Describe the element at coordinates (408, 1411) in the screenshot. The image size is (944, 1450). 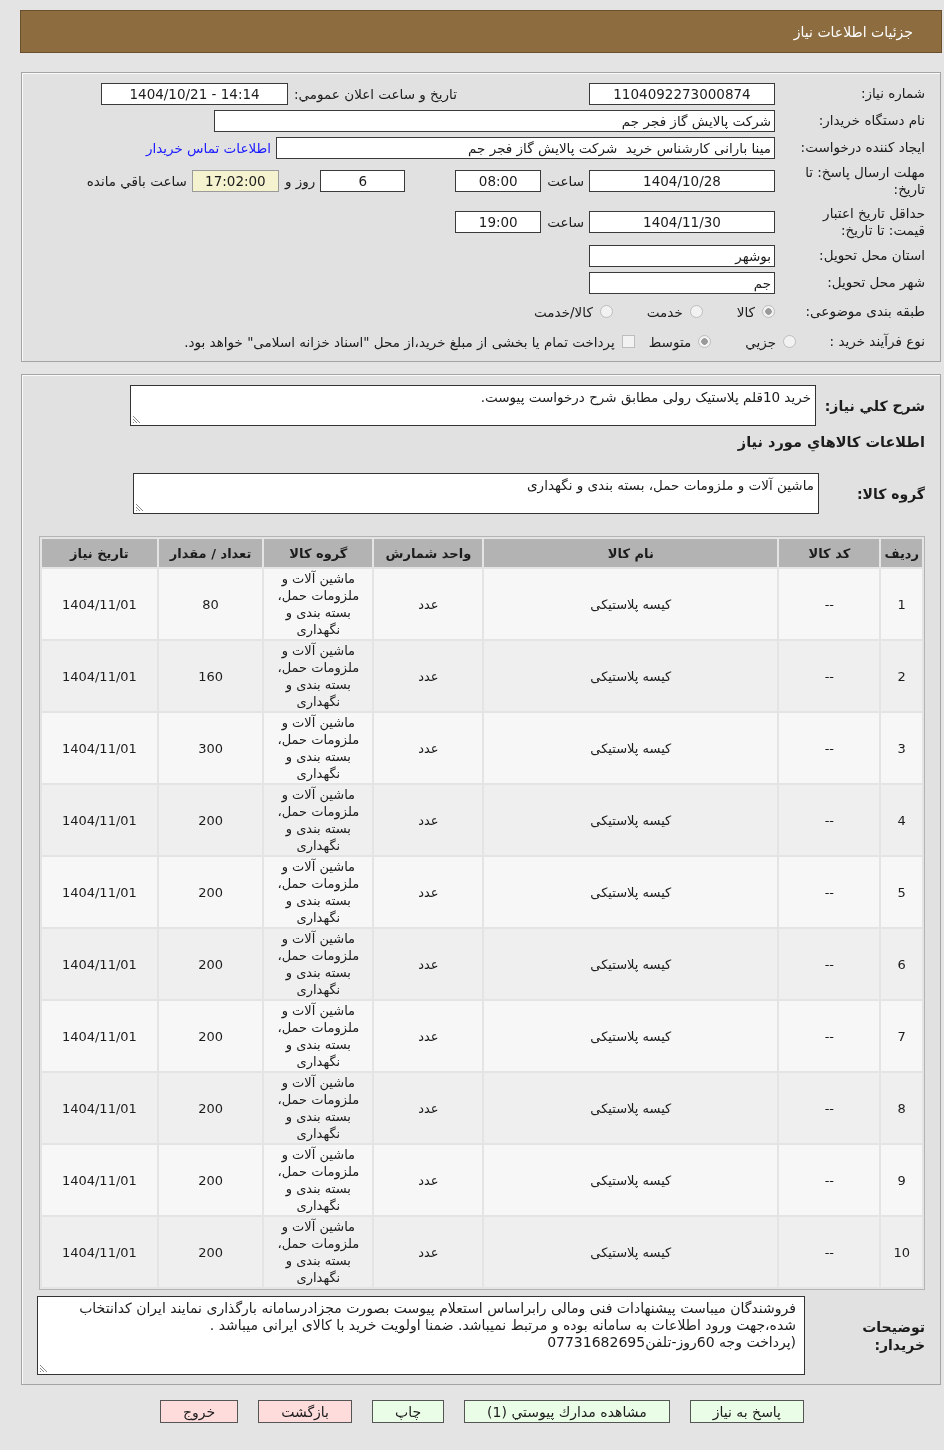
I see `action-button: چاپ` at that location.